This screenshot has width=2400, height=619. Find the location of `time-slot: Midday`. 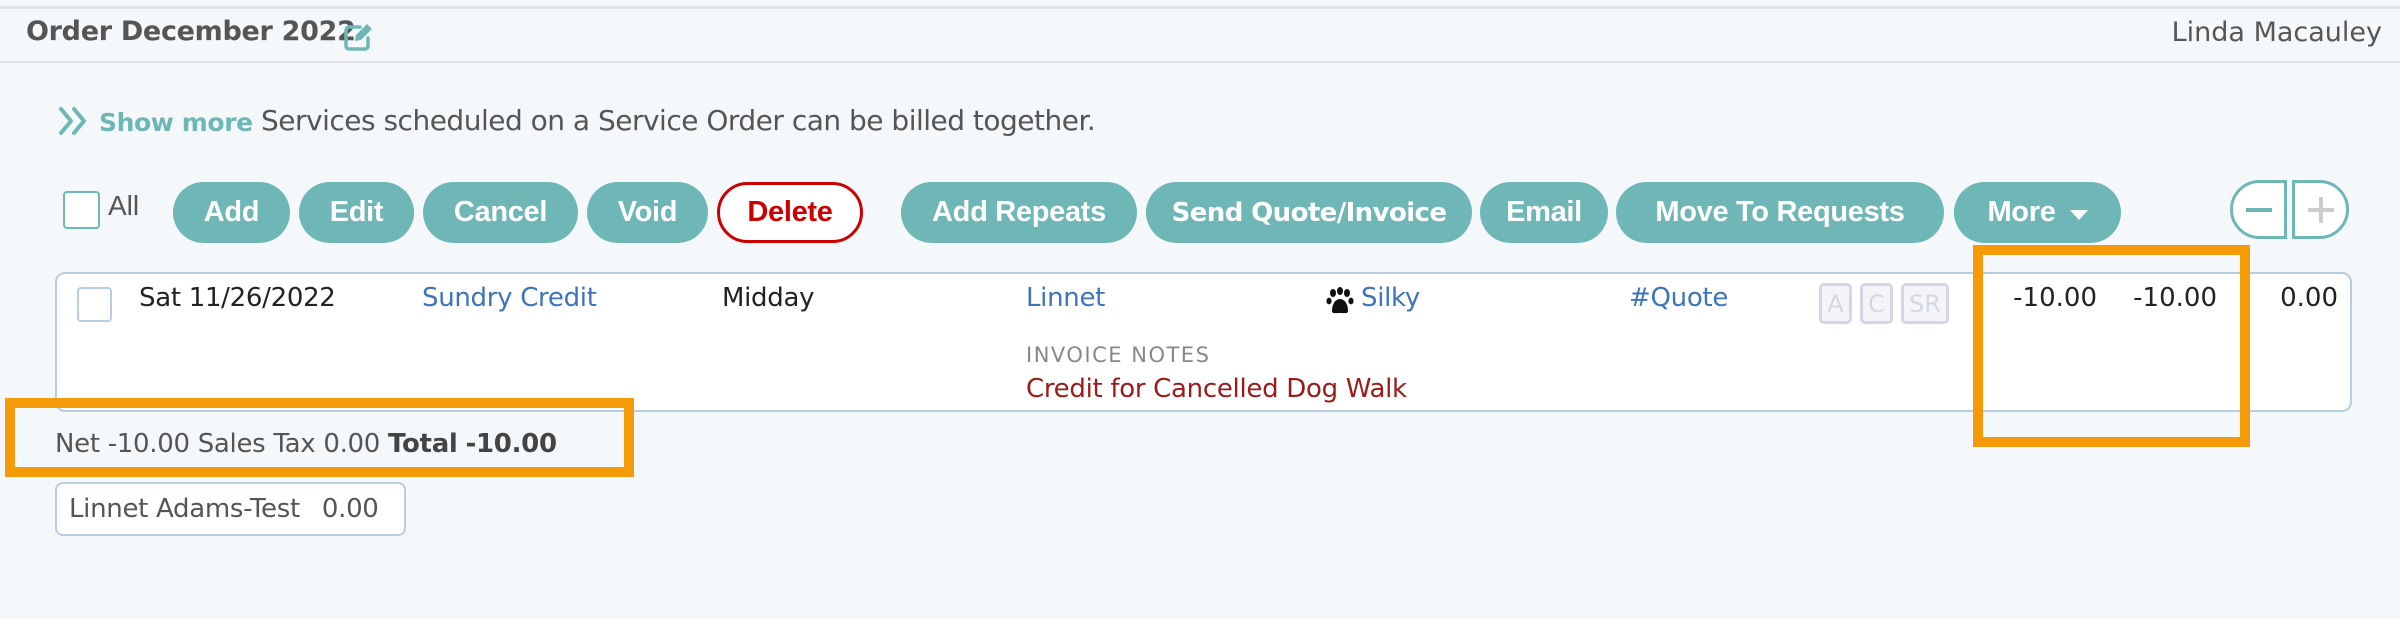

time-slot: Midday is located at coordinates (768, 298).